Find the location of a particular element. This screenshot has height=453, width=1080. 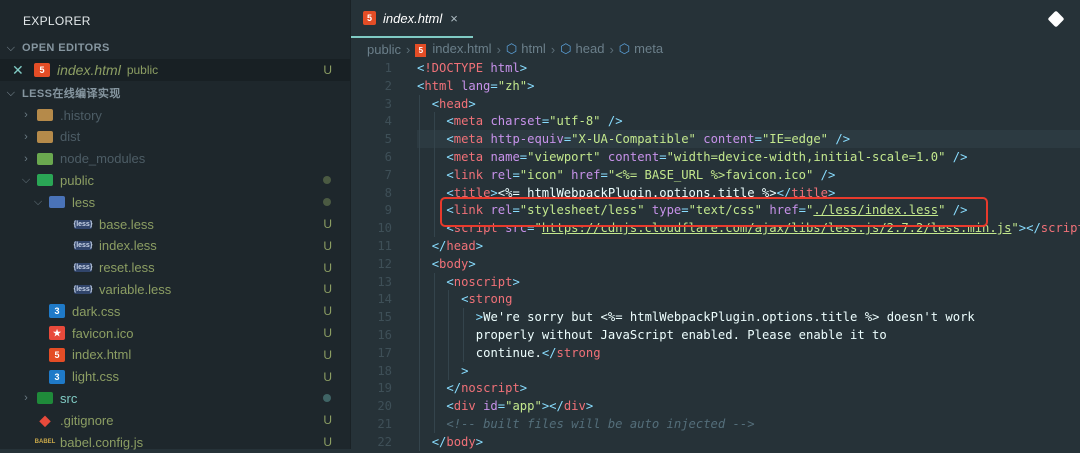

code-token: "viewport" is located at coordinates (564, 157).